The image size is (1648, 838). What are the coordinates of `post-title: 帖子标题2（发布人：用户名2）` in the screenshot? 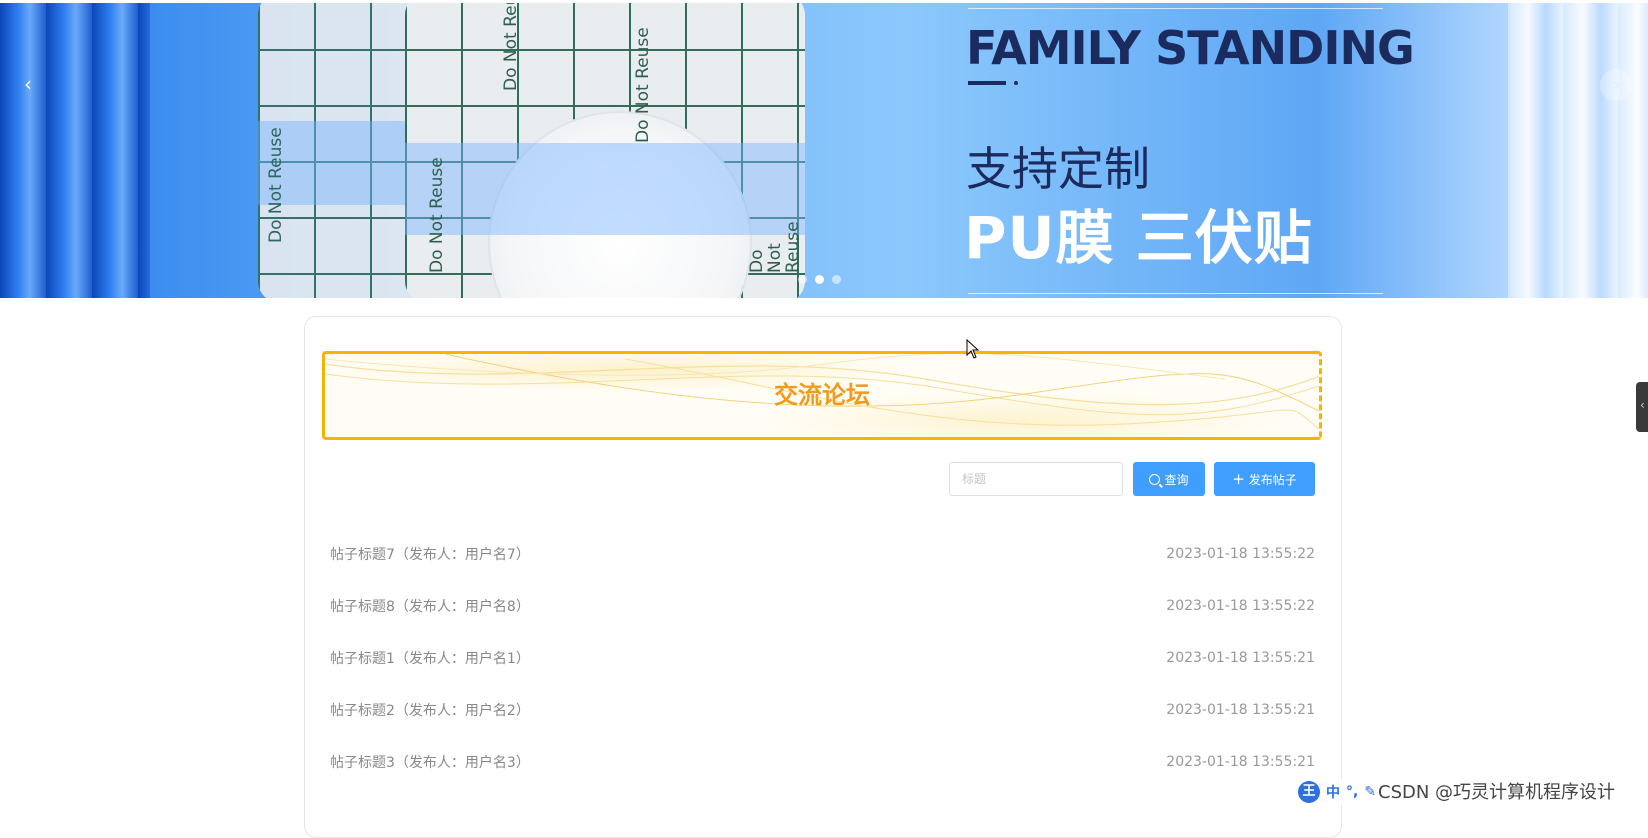 It's located at (430, 710).